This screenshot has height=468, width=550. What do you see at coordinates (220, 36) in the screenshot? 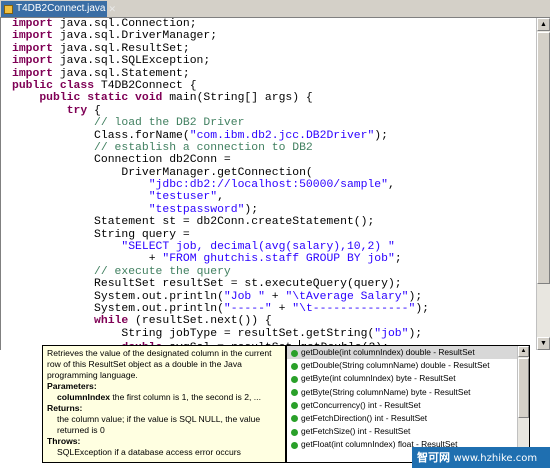
I see `code-line: import java.sql.DriverManager;` at bounding box center [220, 36].